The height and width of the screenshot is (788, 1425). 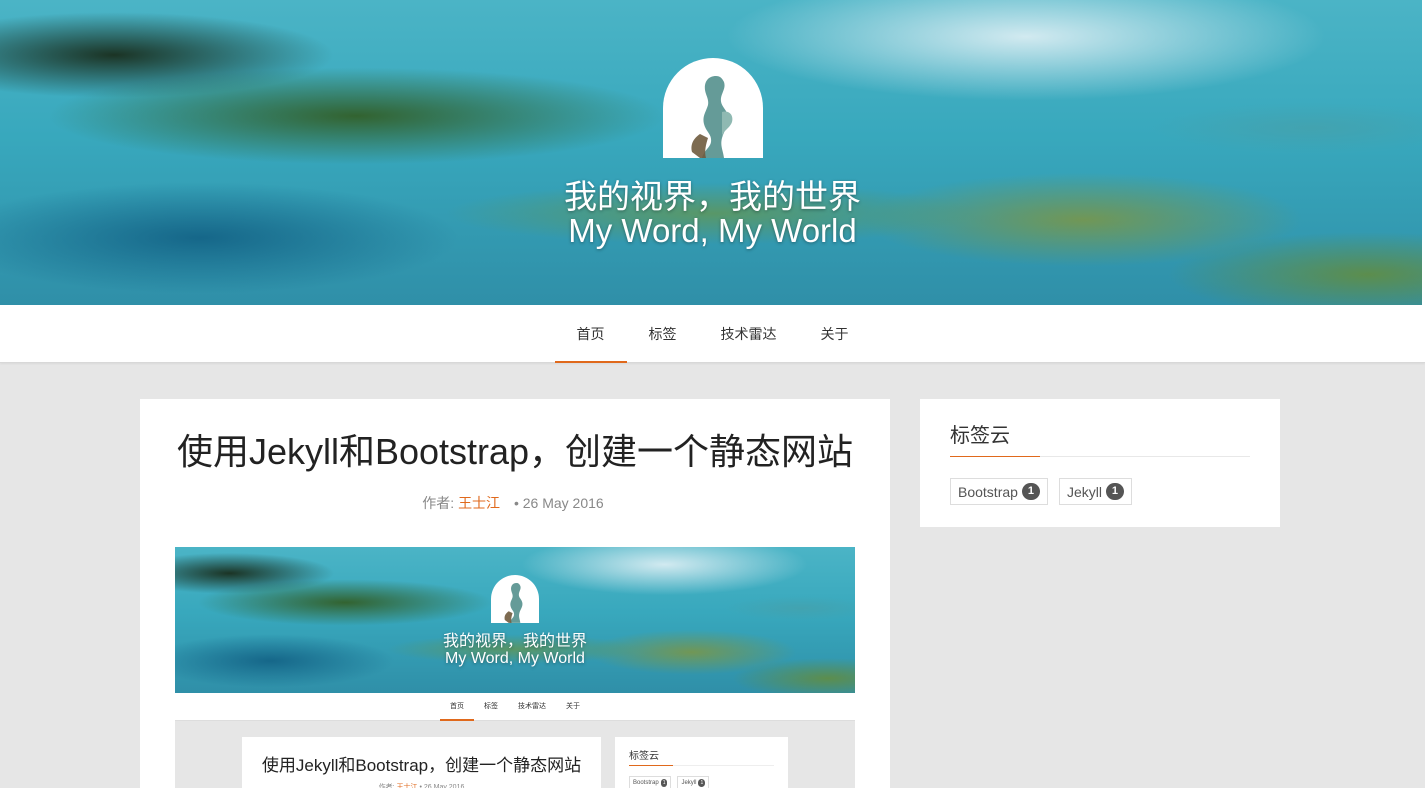 I want to click on screenshot-tag: Bootstrap 1, so click(x=650, y=782).